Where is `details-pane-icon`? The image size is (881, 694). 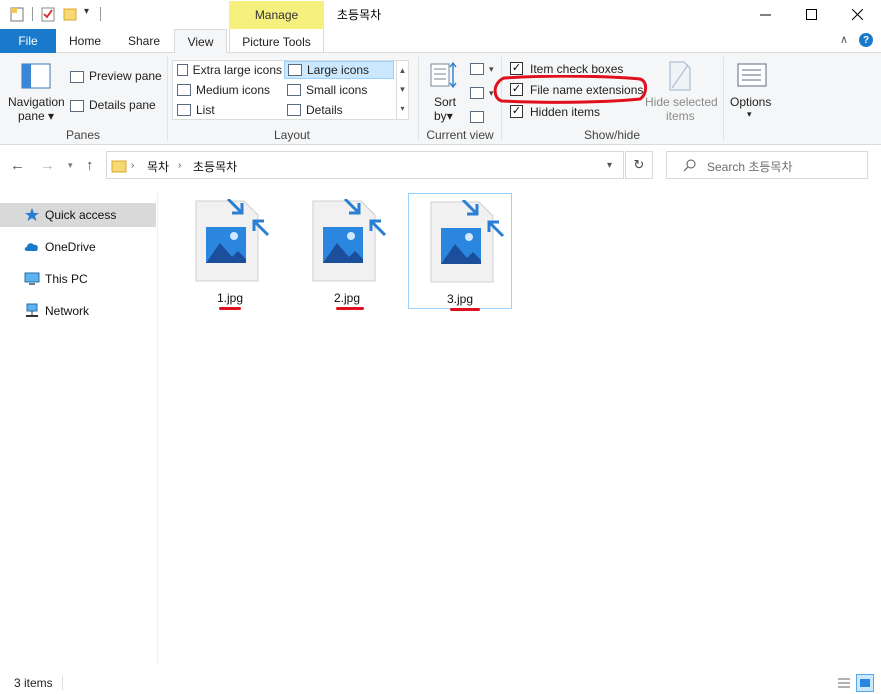
details-pane-icon is located at coordinates (77, 105).